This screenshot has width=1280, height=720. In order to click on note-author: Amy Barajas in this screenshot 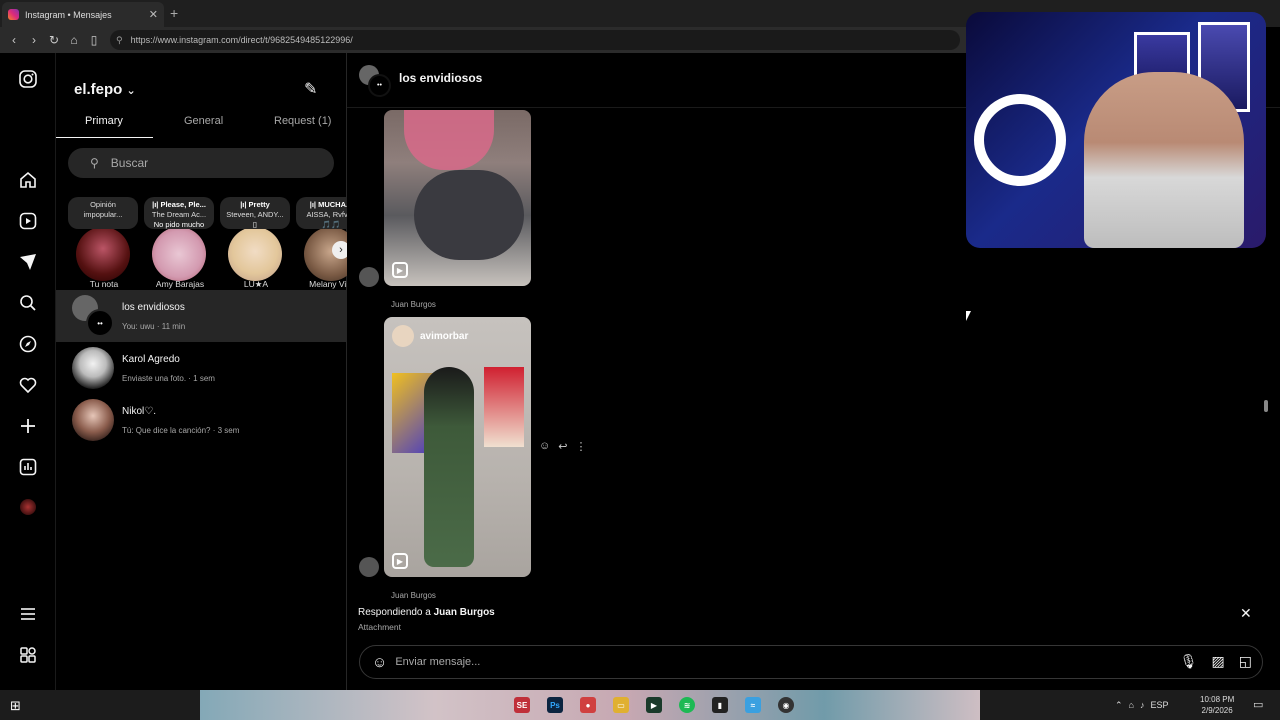, I will do `click(180, 284)`.